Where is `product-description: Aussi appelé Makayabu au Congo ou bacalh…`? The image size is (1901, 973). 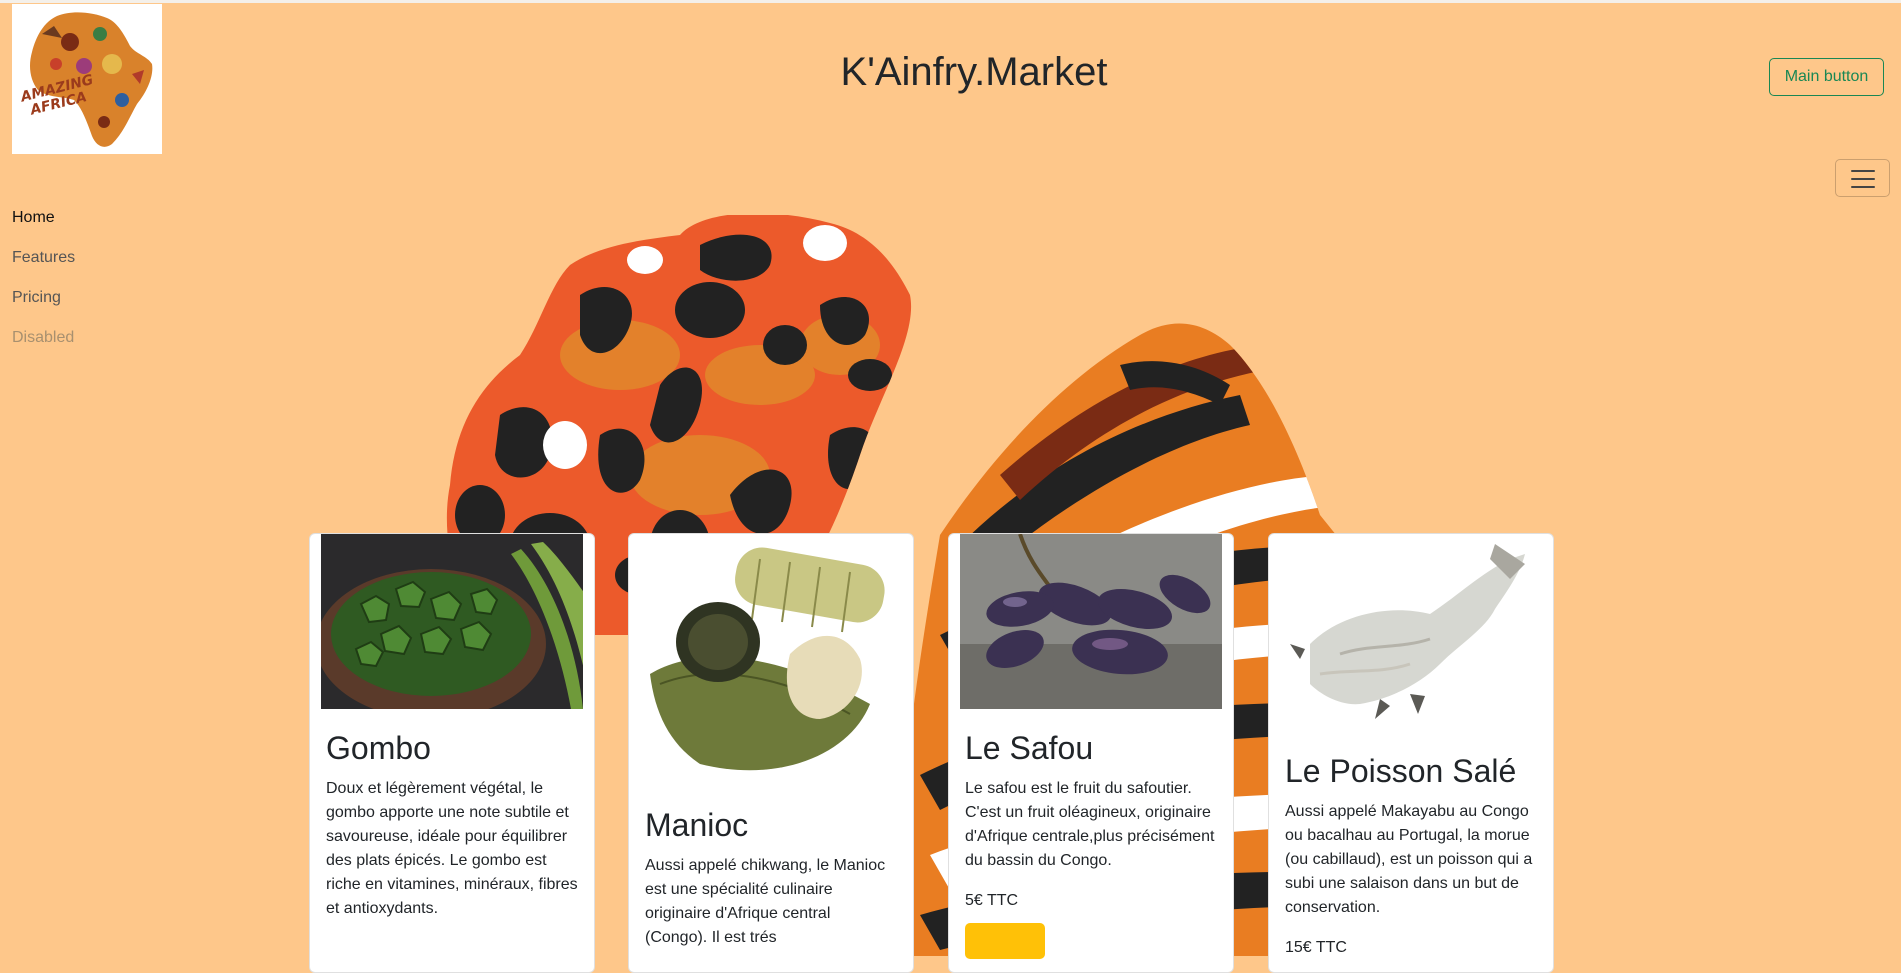
product-description: Aussi appelé Makayabu au Congo ou bacalh… is located at coordinates (1409, 859).